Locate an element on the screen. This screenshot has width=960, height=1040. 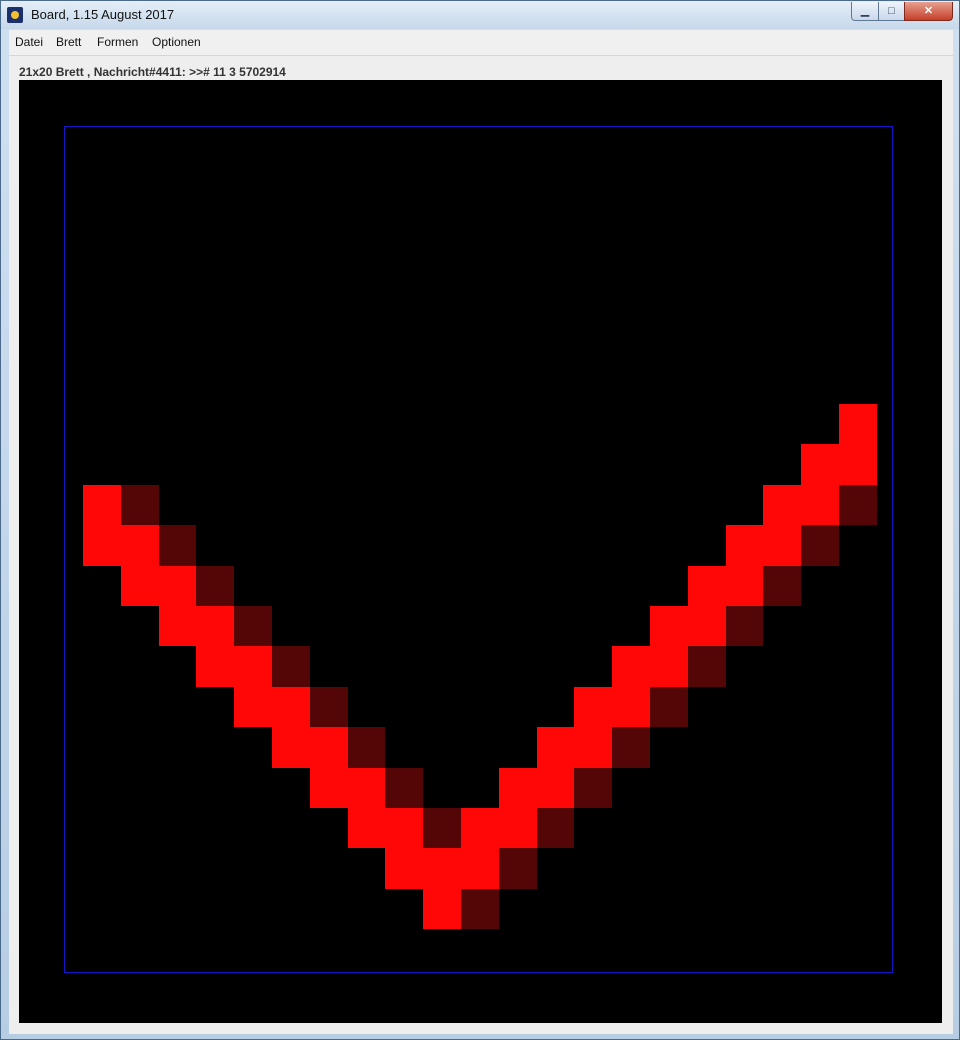
maximize-icon: □ is located at coordinates (891, 11).